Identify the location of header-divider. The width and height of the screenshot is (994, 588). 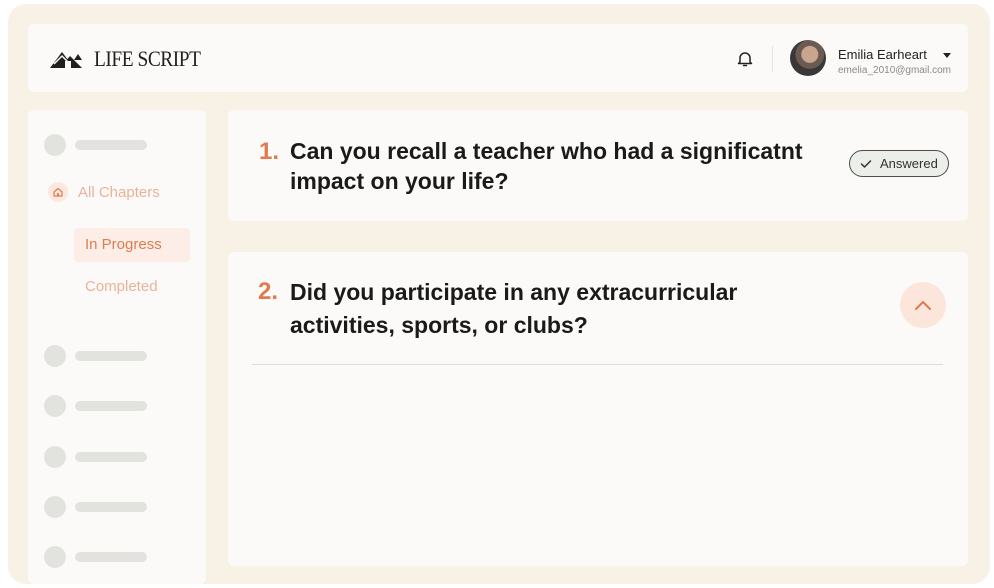
(772, 59).